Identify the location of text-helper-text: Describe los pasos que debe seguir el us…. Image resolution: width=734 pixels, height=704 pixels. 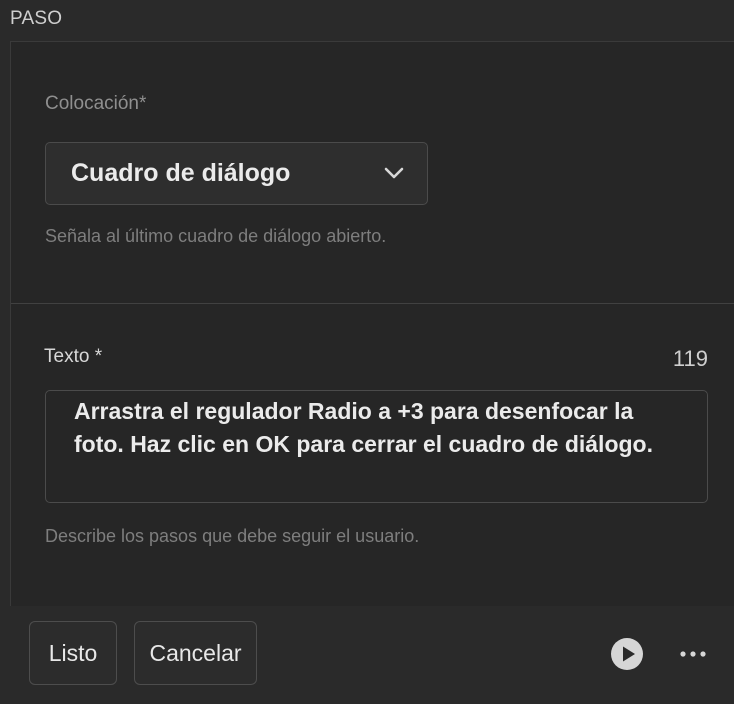
(232, 536).